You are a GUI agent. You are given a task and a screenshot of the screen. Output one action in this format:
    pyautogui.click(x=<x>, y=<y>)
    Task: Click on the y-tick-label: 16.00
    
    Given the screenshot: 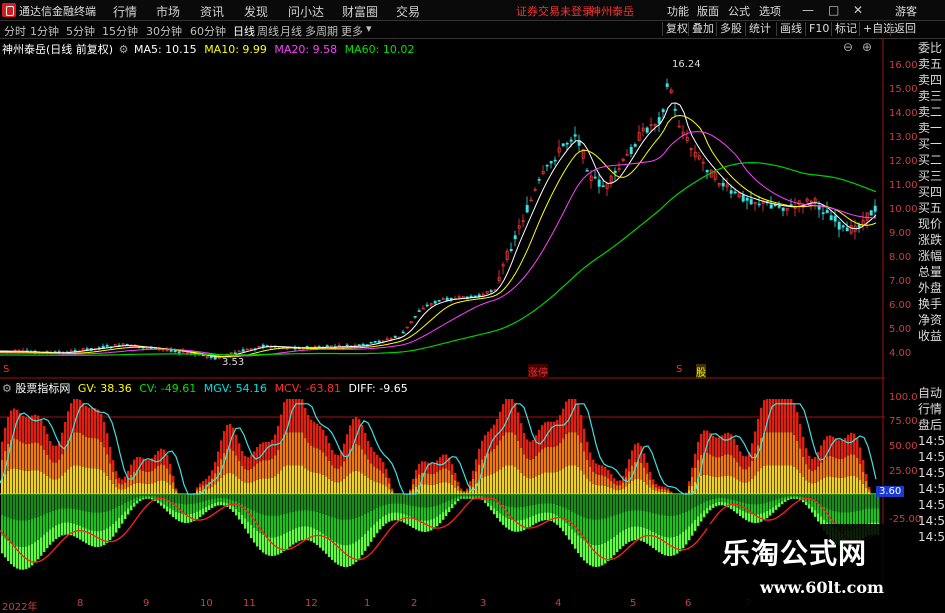 What is the action you would take?
    pyautogui.click(x=903, y=65)
    